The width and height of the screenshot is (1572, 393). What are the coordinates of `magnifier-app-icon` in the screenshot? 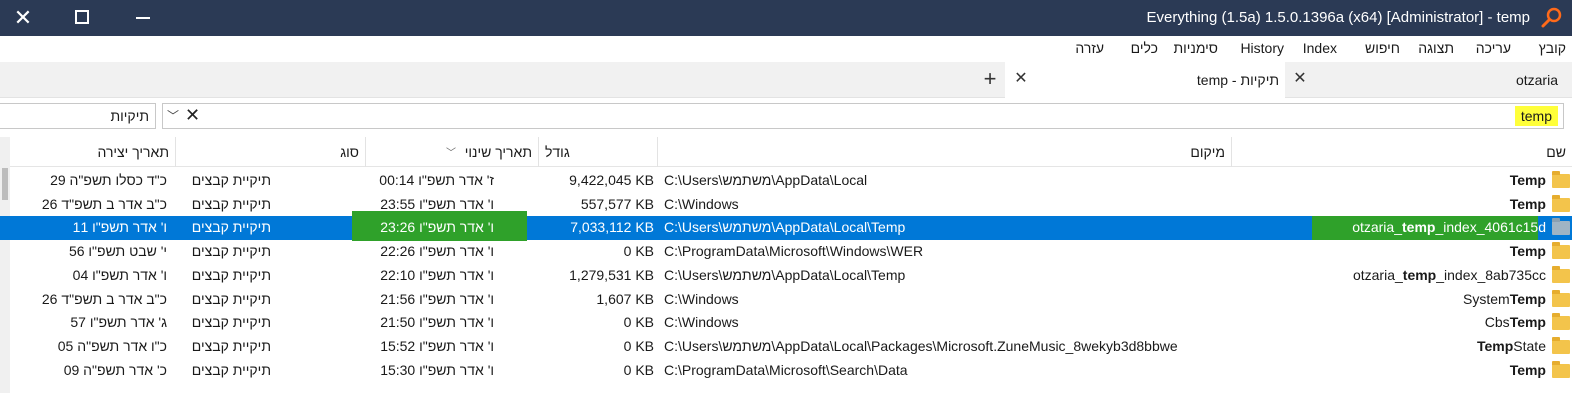 It's located at (1551, 17).